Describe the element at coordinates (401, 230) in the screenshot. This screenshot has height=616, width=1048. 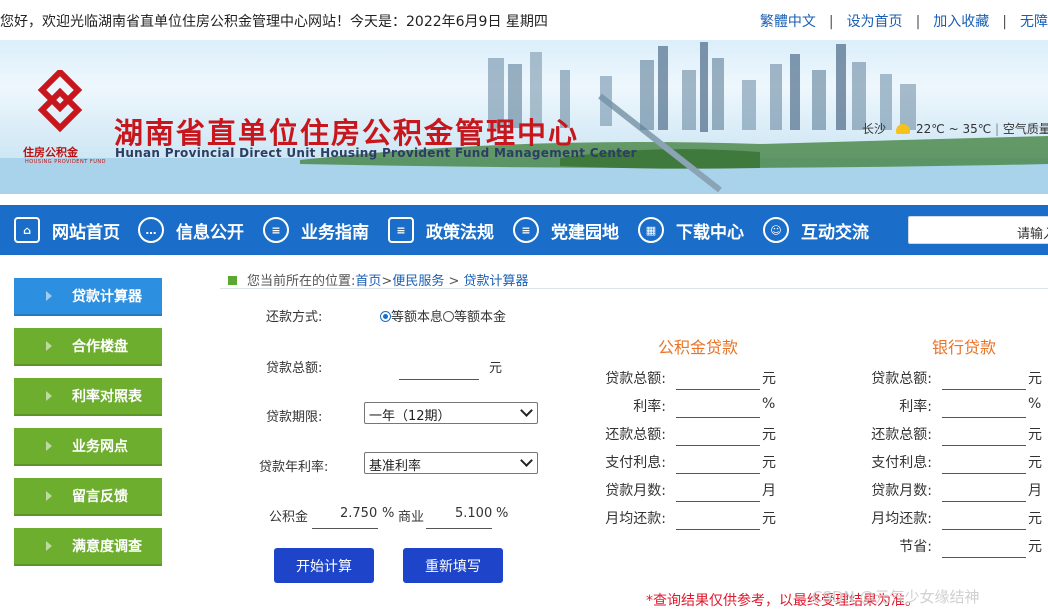
I see `message-icon: ≡` at that location.